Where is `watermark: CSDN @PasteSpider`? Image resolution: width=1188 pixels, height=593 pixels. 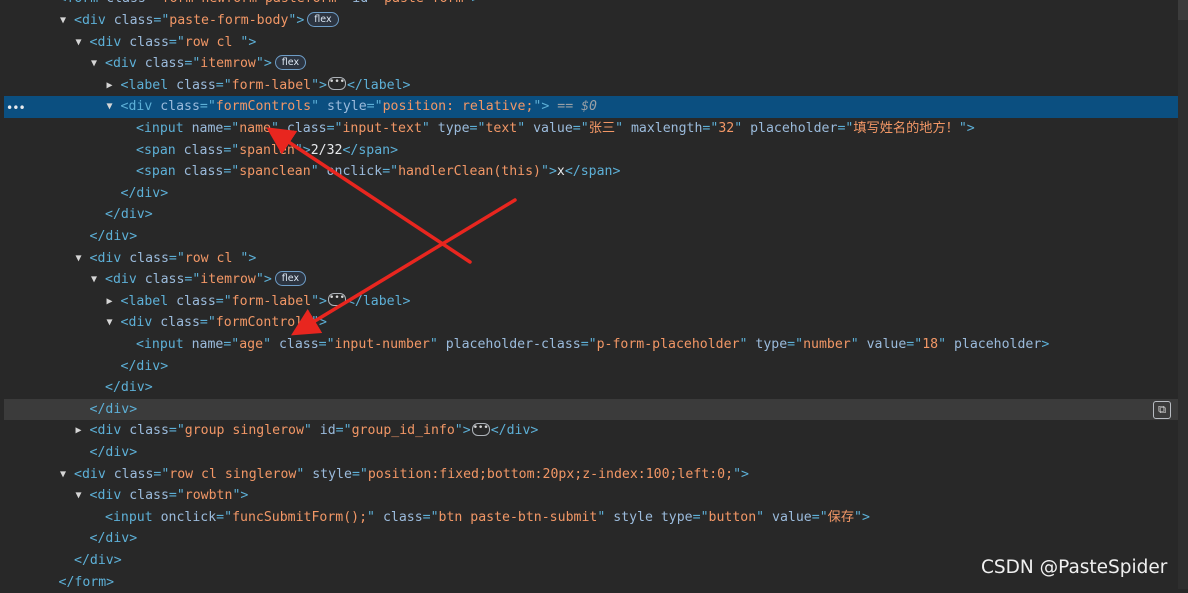 watermark: CSDN @PasteSpider is located at coordinates (1074, 567).